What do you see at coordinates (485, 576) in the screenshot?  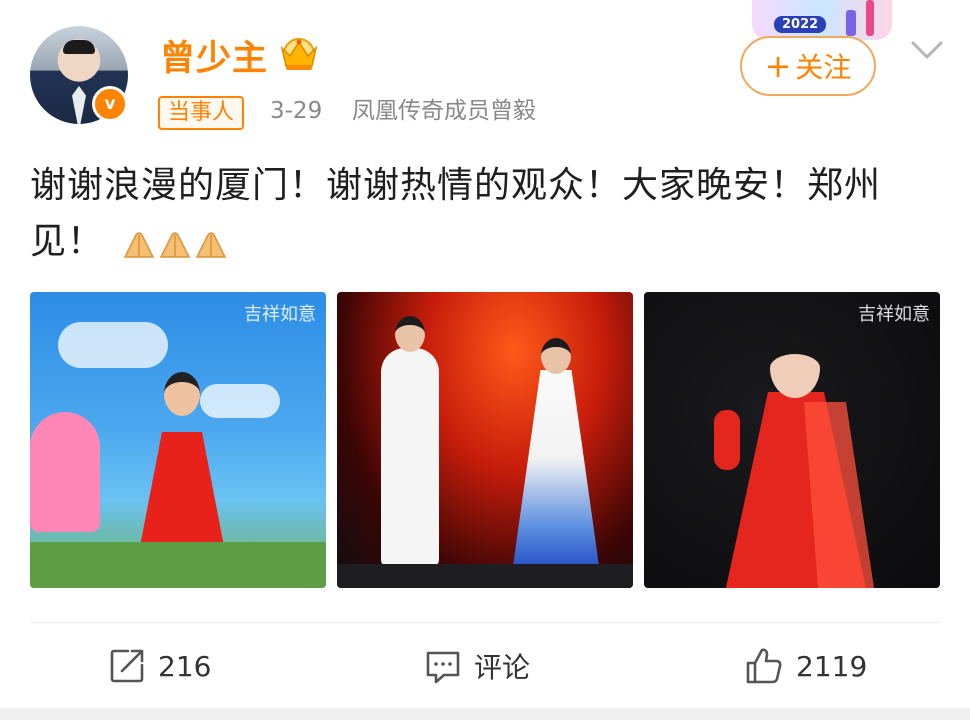 I see `stage-floor` at bounding box center [485, 576].